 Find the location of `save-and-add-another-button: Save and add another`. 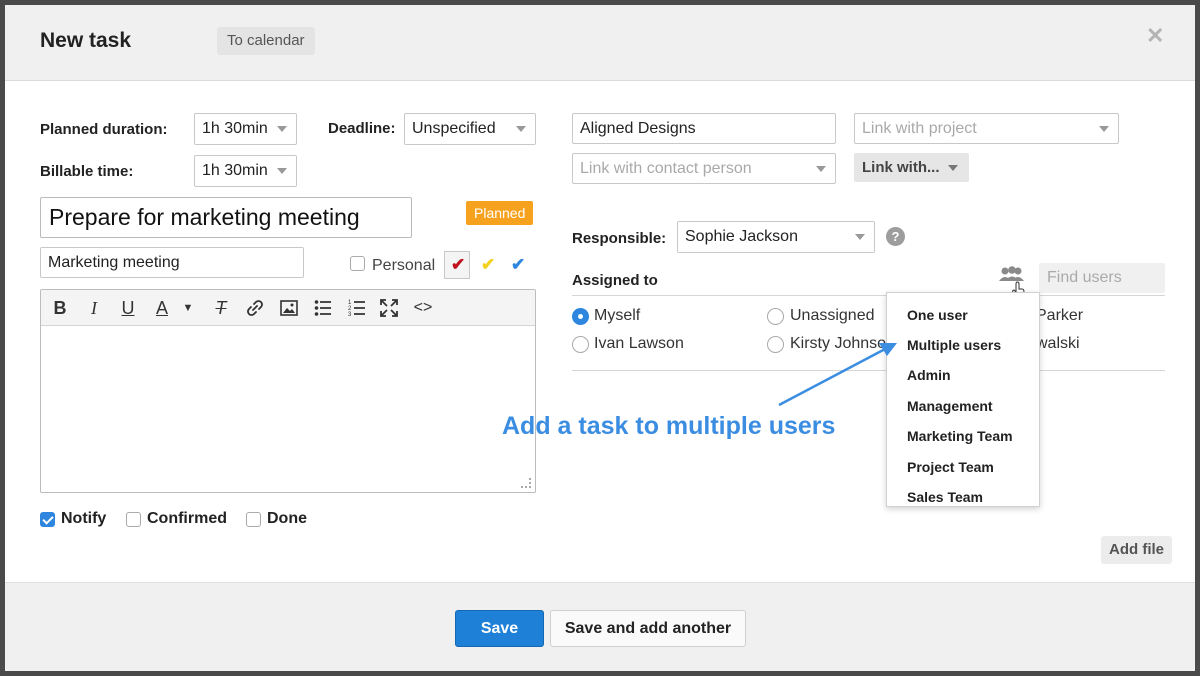

save-and-add-another-button: Save and add another is located at coordinates (648, 628).